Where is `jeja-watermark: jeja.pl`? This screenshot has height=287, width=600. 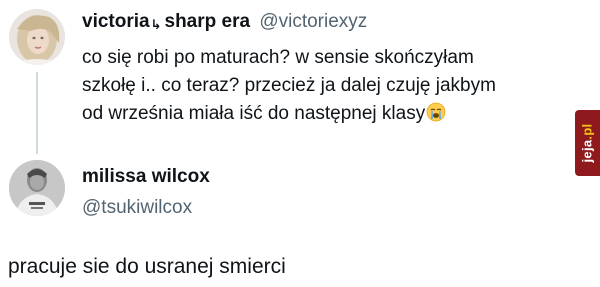
jeja-watermark: jeja.pl is located at coordinates (587, 143).